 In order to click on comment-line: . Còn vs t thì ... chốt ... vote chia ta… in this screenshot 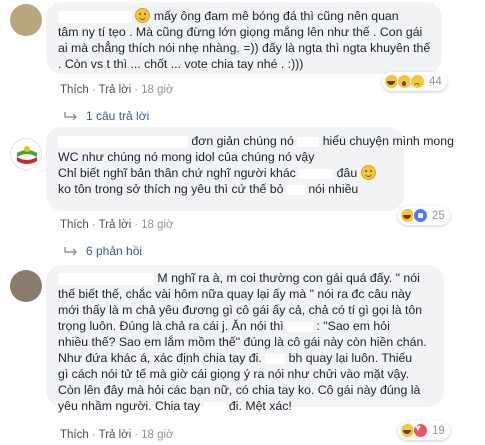, I will do `click(181, 64)`.